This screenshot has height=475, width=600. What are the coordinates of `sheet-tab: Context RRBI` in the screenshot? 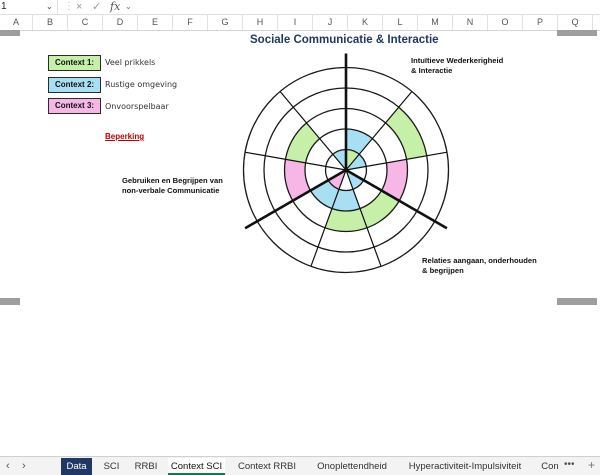 It's located at (267, 466).